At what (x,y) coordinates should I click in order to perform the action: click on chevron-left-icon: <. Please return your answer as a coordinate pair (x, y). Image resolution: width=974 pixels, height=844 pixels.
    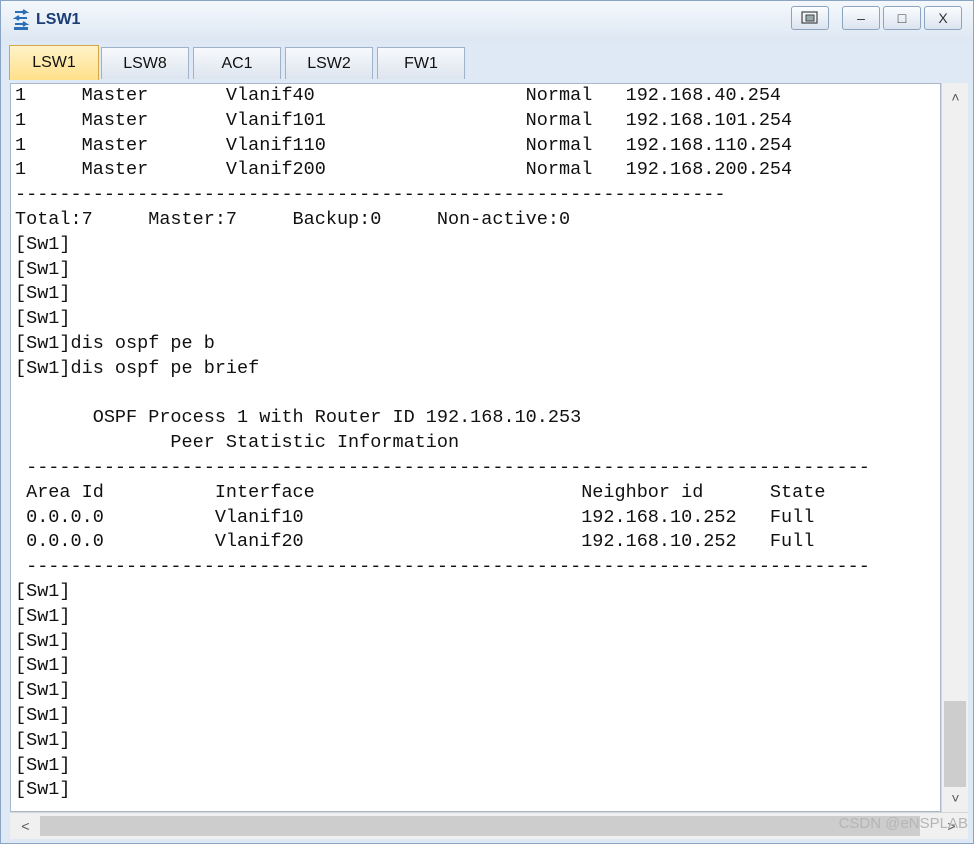
    Looking at the image, I should click on (25, 826).